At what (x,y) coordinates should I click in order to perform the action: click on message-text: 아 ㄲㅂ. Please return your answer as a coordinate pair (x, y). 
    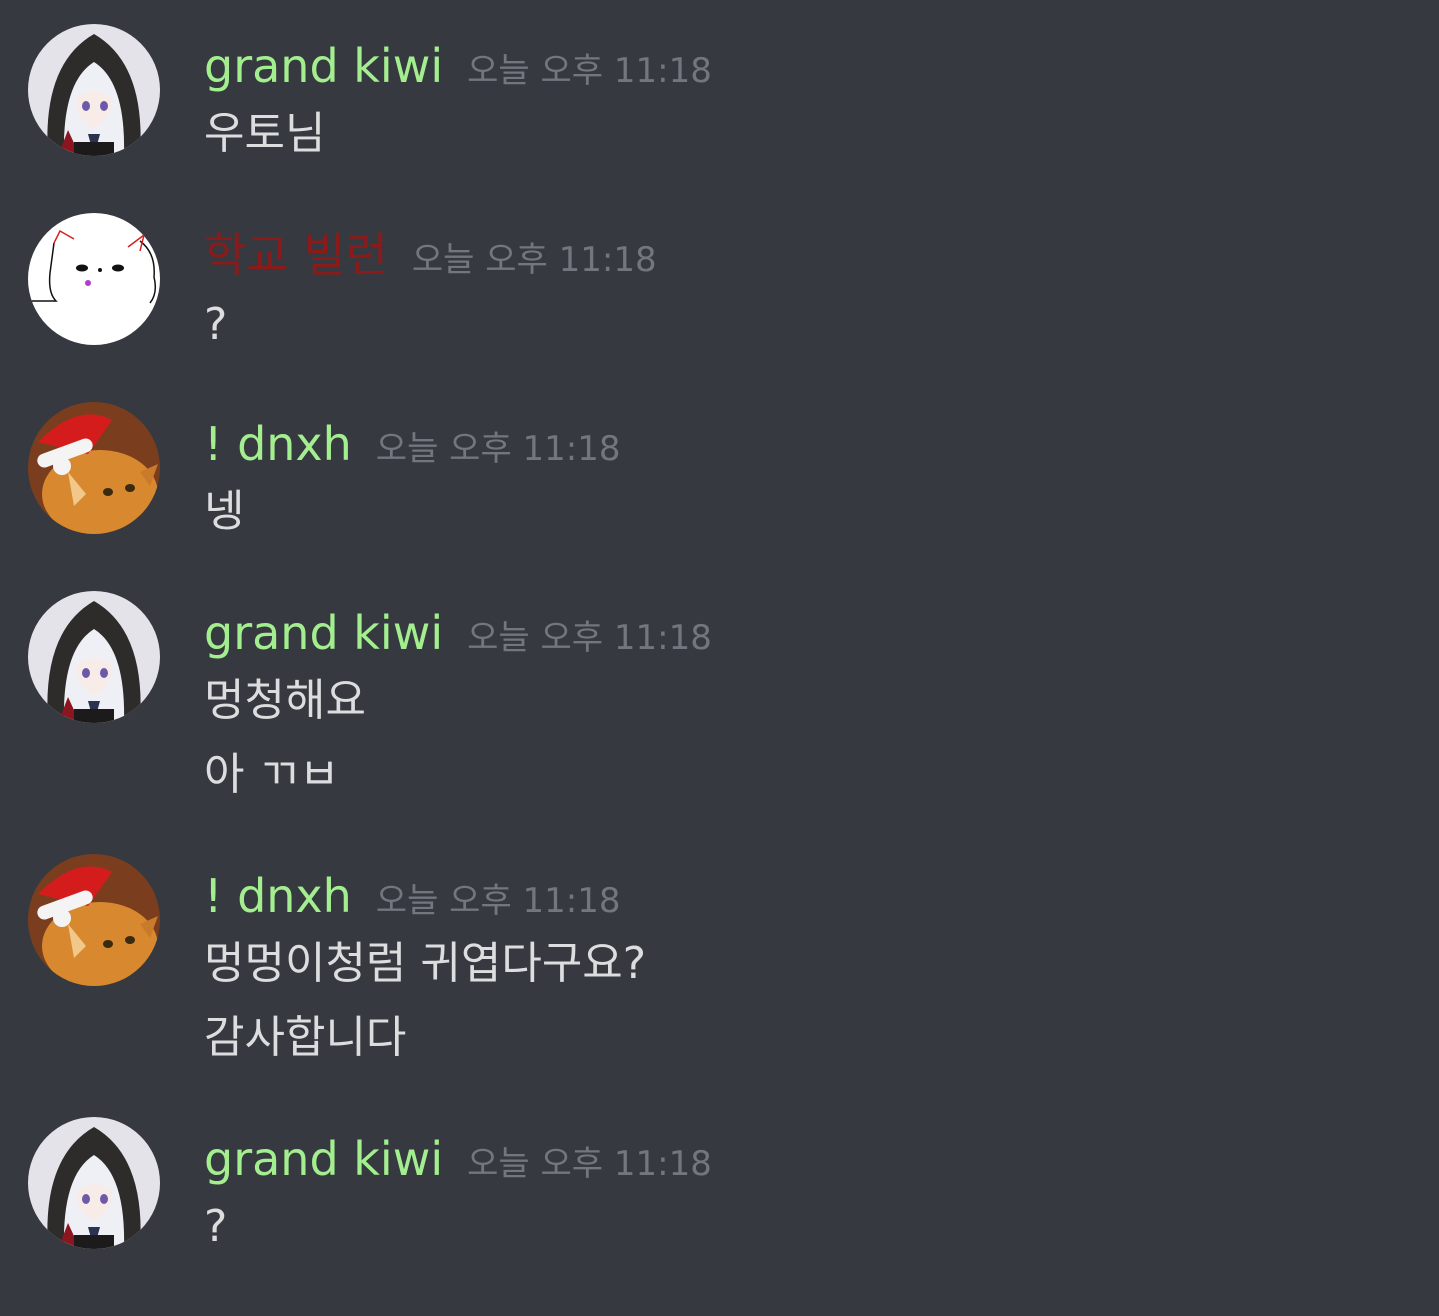
    Looking at the image, I should click on (272, 774).